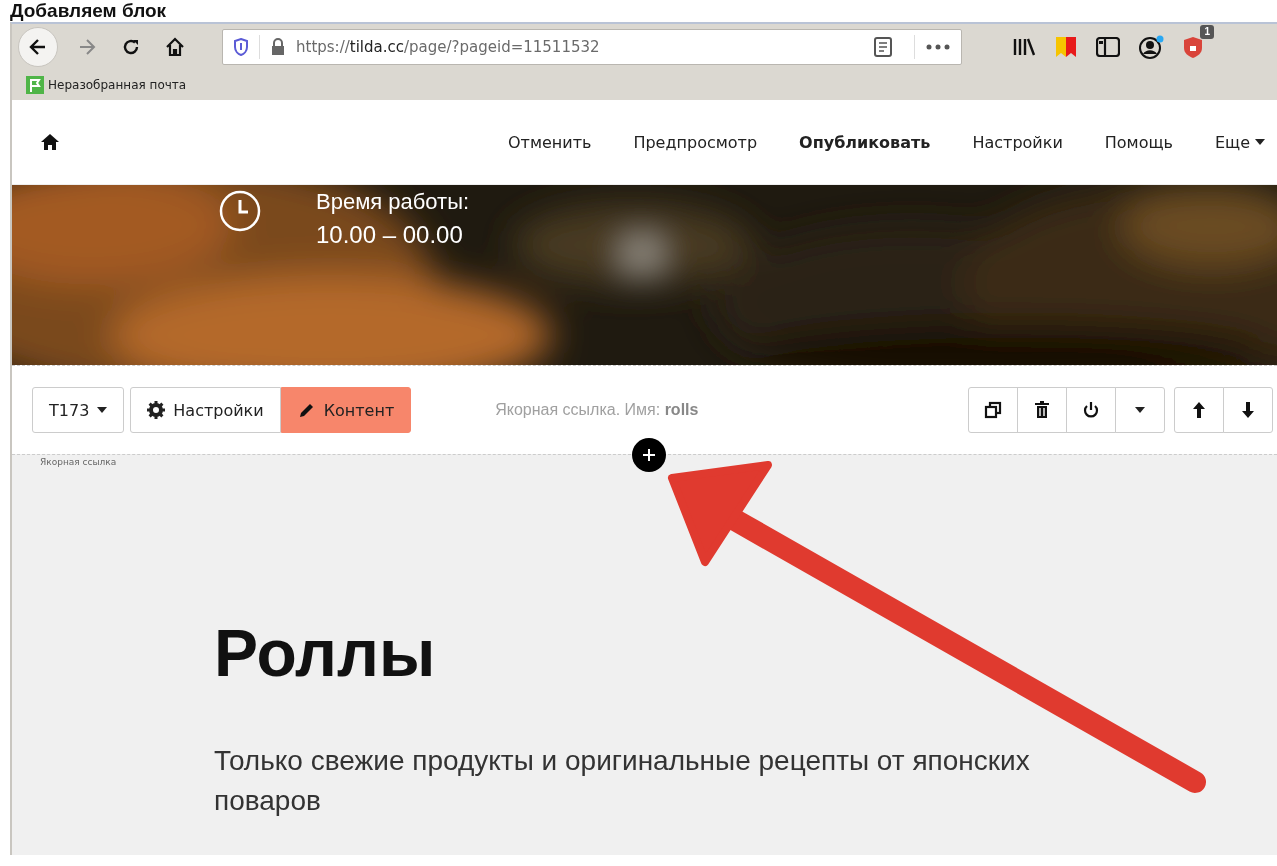  I want to click on anchor-label: Якорная ссылка, so click(78, 461).